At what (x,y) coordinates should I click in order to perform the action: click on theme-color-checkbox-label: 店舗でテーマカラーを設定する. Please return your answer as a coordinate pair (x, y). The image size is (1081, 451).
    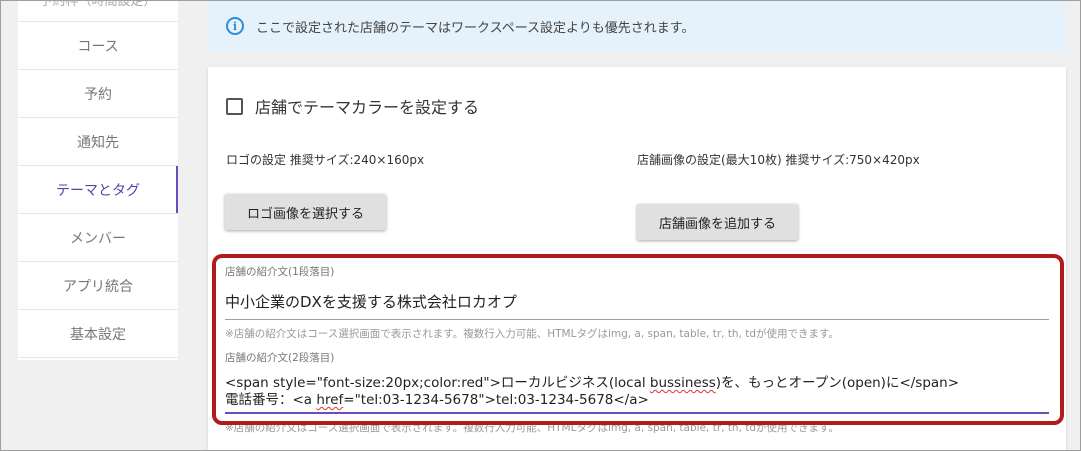
    Looking at the image, I should click on (367, 107).